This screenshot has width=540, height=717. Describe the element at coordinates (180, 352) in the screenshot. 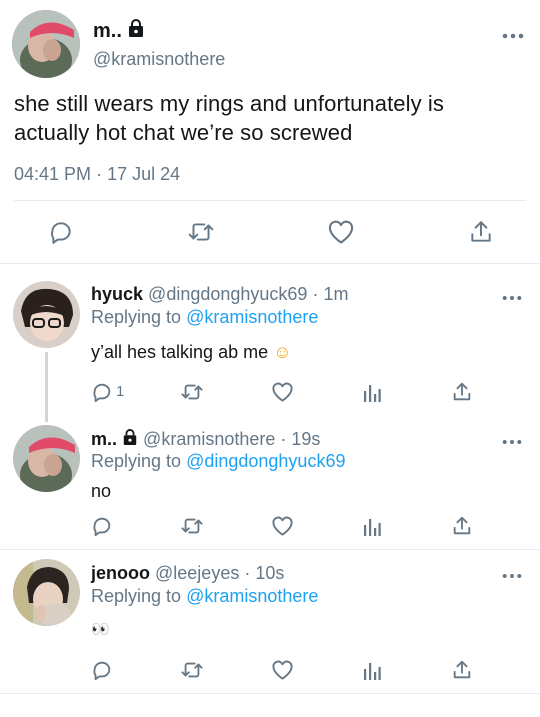

I see `reply-text: y’all hes talking ab me` at that location.